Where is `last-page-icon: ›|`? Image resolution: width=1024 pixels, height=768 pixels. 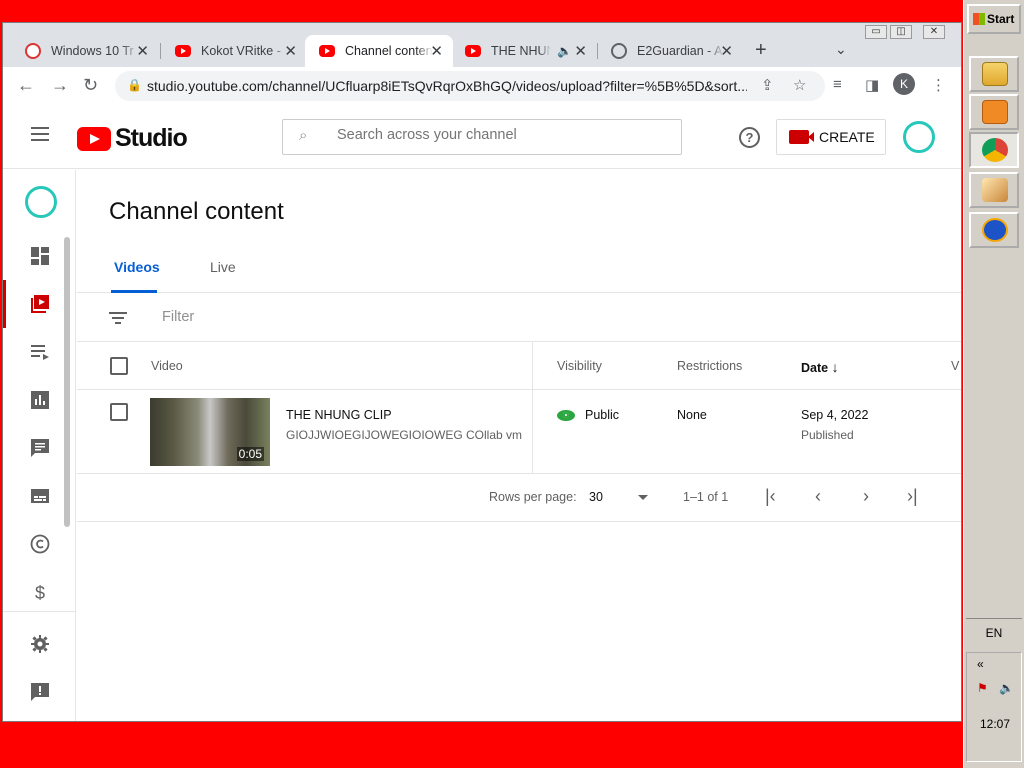
last-page-icon: ›| is located at coordinates (912, 496).